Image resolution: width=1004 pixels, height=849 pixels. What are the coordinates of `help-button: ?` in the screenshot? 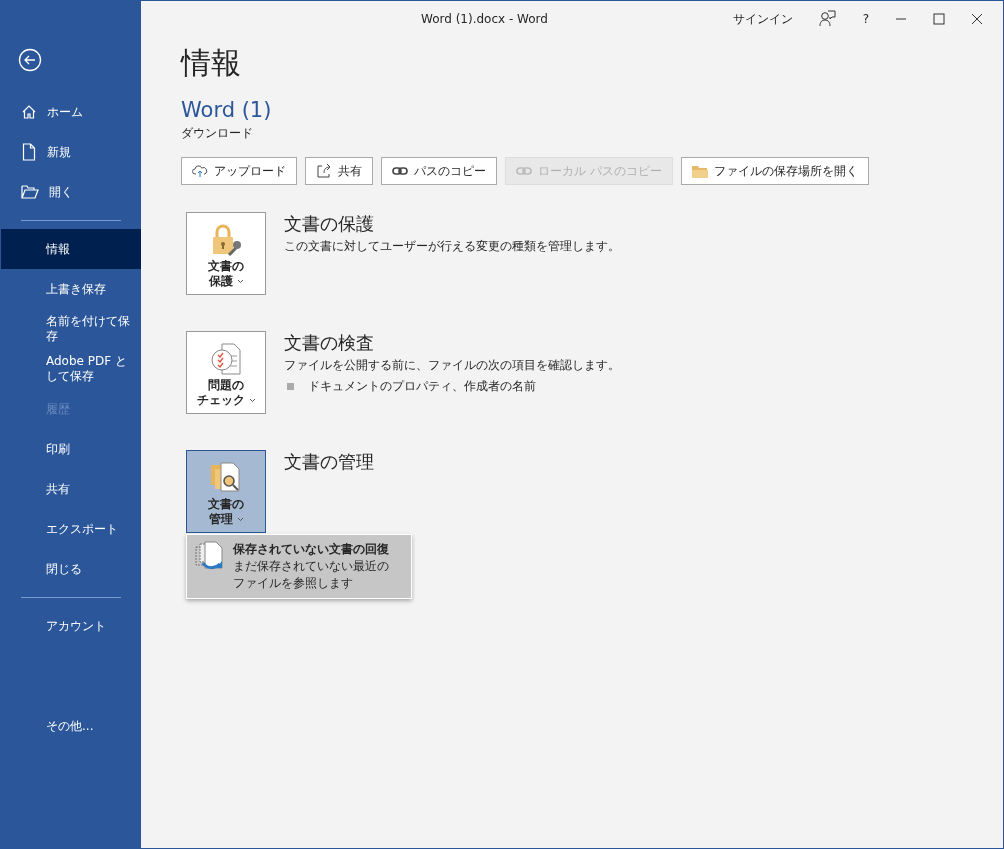 It's located at (865, 19).